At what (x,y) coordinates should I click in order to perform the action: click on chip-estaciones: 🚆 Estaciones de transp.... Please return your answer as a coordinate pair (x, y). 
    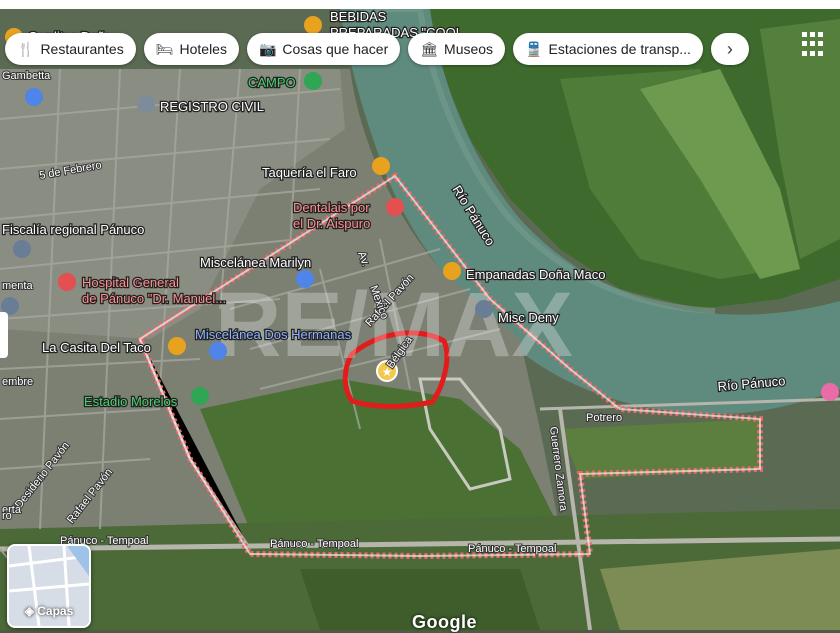
    Looking at the image, I should click on (608, 49).